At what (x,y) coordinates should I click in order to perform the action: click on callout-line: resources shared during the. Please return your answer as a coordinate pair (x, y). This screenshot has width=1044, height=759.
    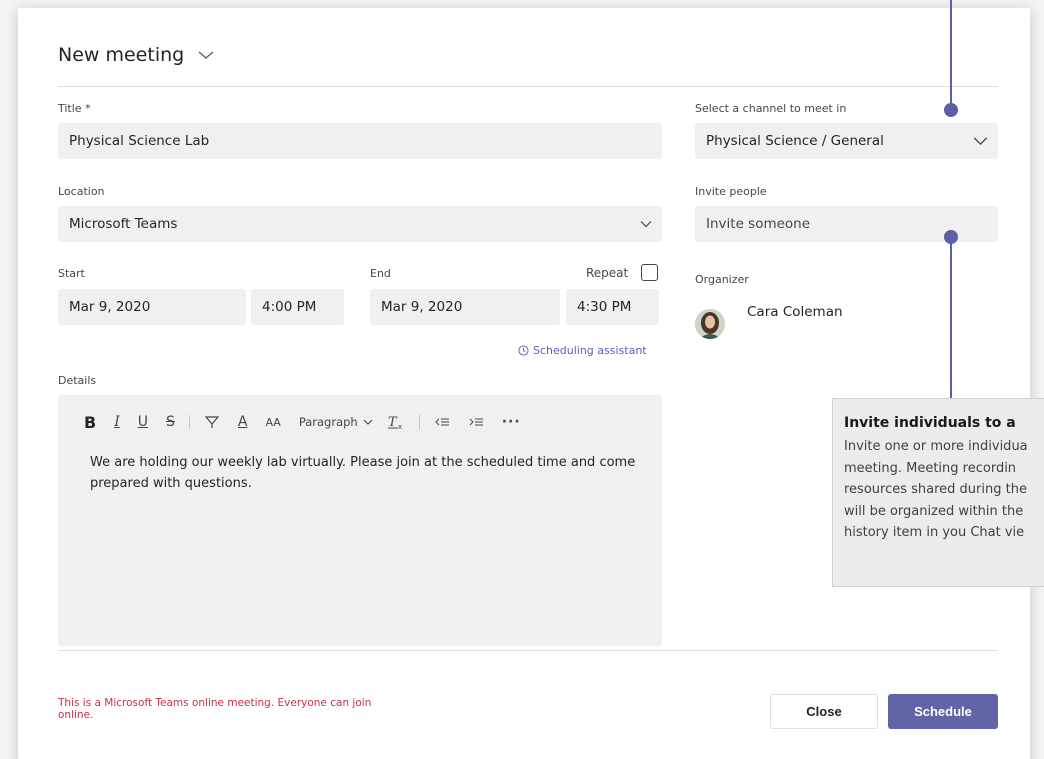
    Looking at the image, I should click on (935, 489).